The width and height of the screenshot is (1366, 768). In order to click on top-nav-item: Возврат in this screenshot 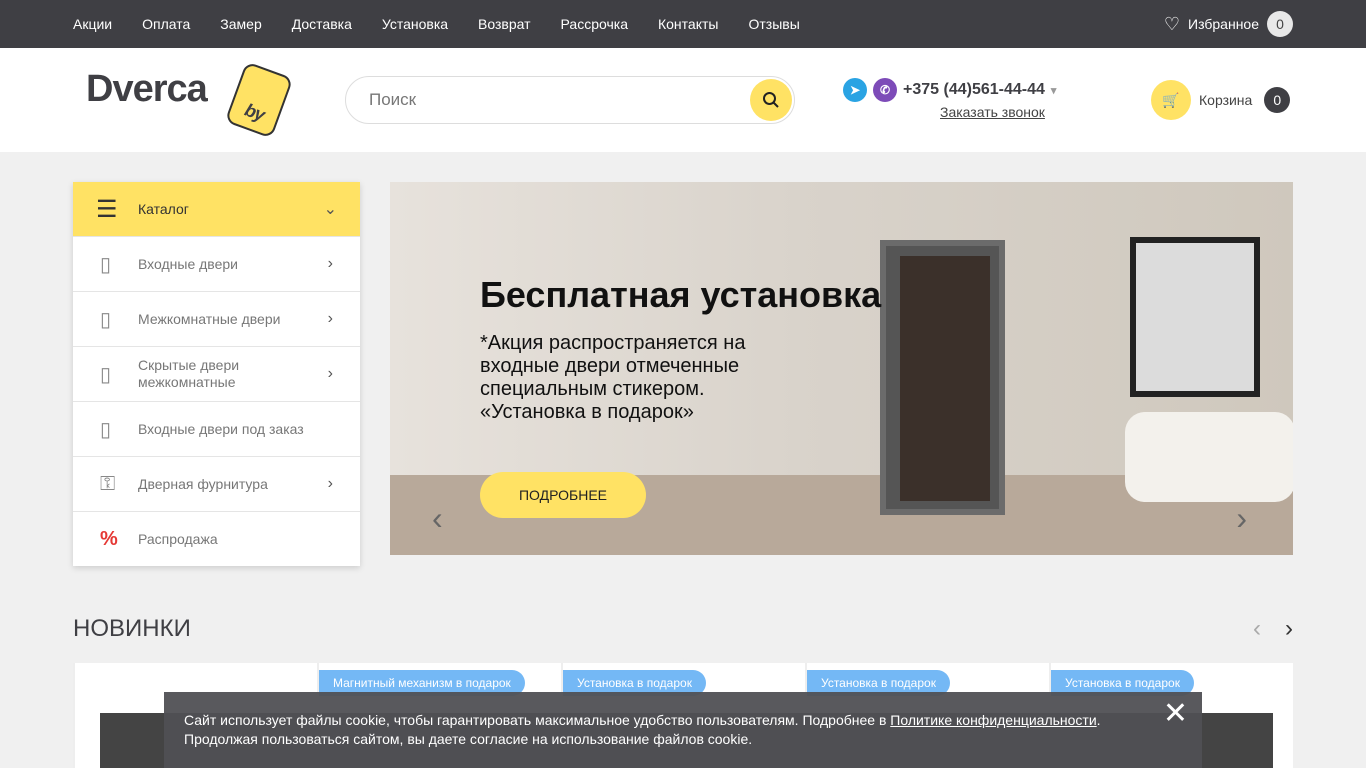, I will do `click(504, 24)`.